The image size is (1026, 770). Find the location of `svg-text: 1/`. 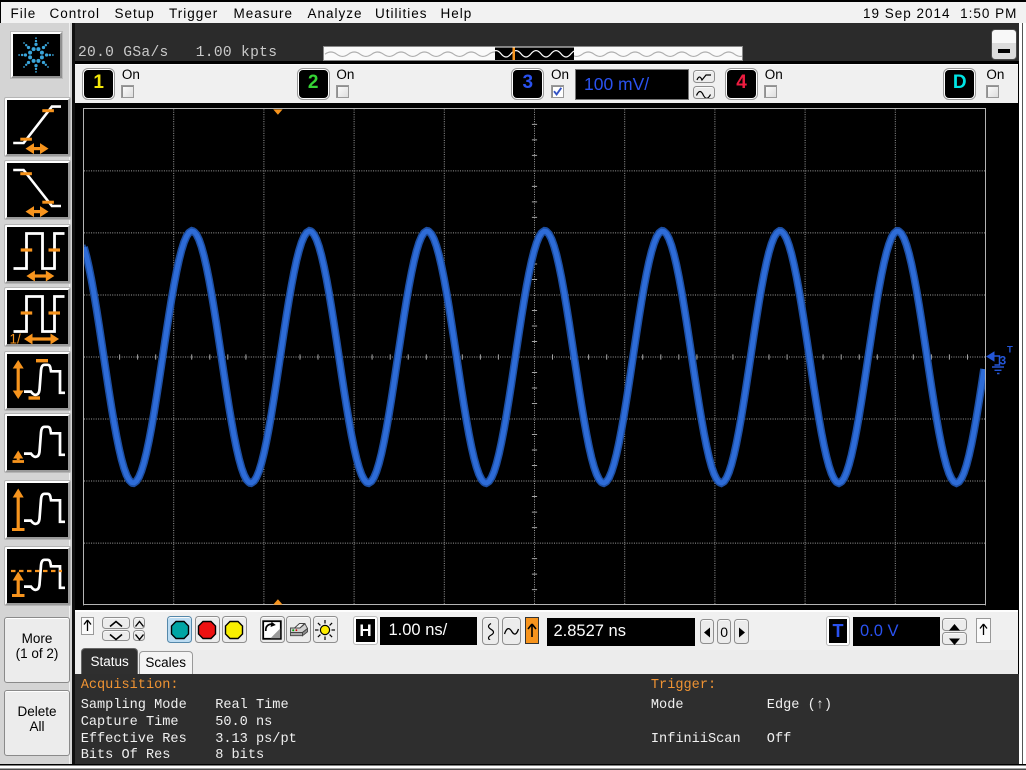

svg-text: 1/ is located at coordinates (16, 339).